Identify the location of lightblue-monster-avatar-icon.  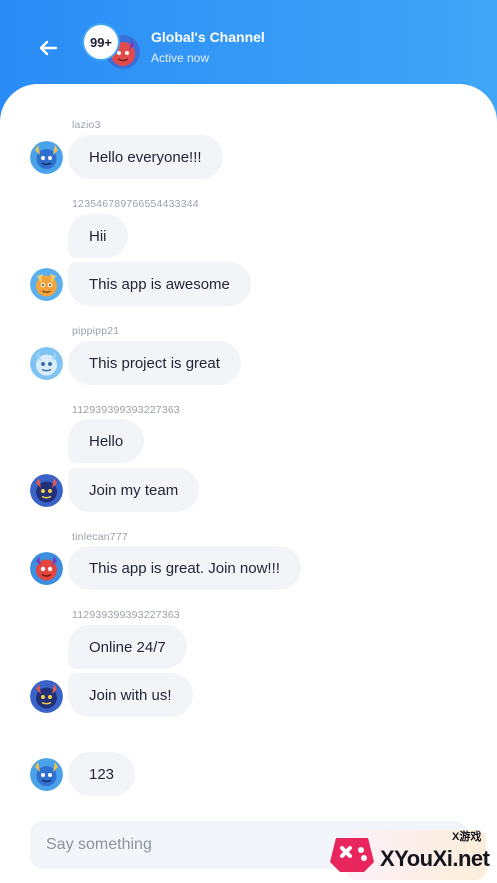
(46, 363).